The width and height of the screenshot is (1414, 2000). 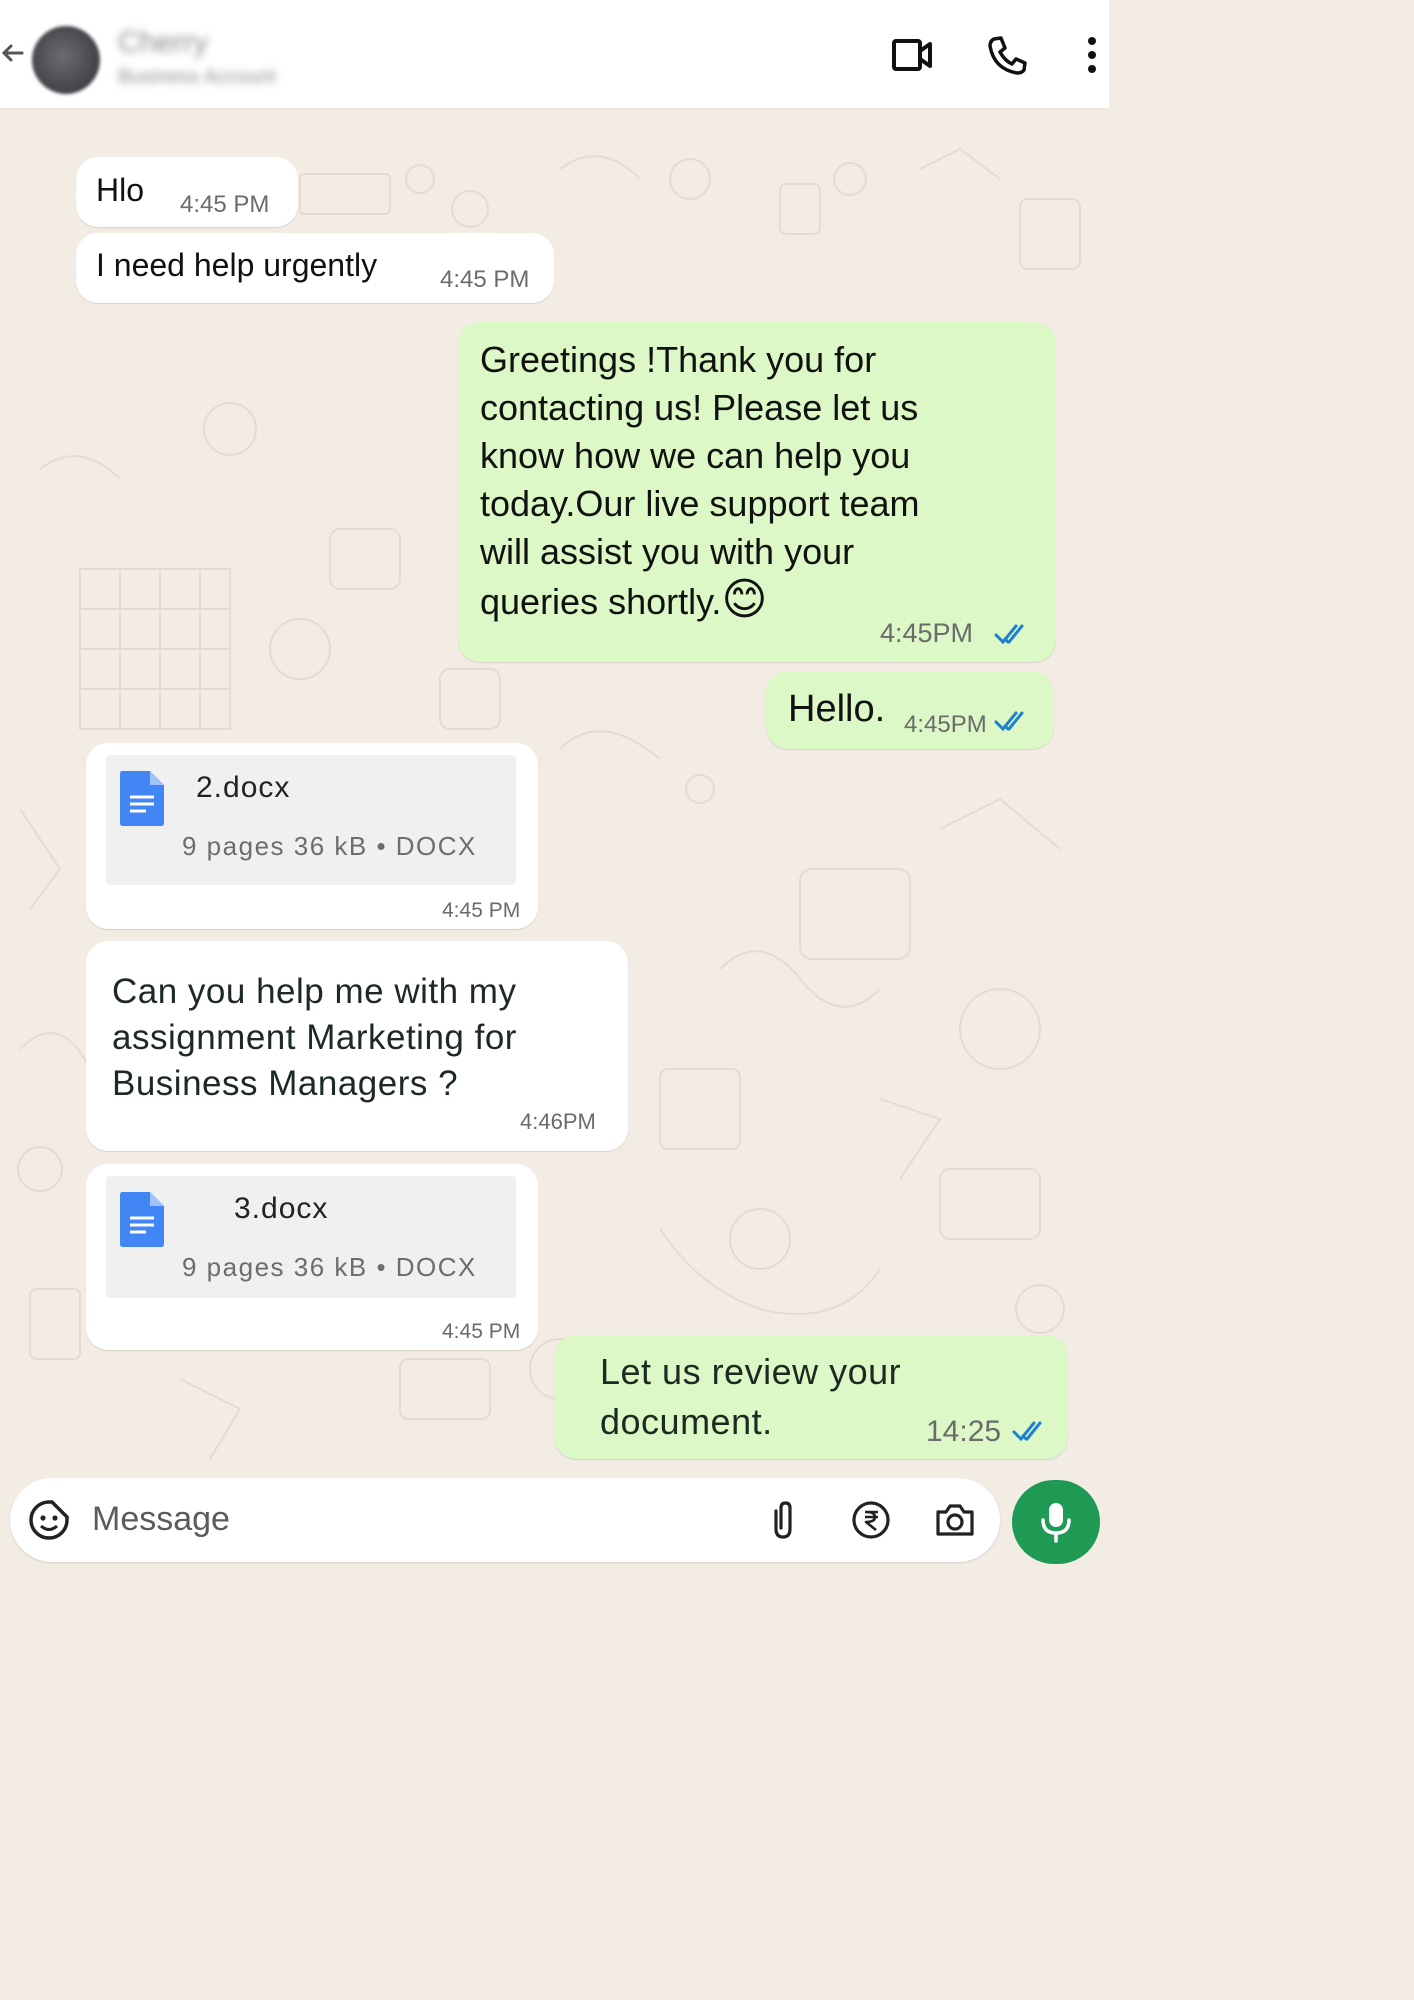 What do you see at coordinates (700, 503) in the screenshot?
I see `message-line: today.Our live support team` at bounding box center [700, 503].